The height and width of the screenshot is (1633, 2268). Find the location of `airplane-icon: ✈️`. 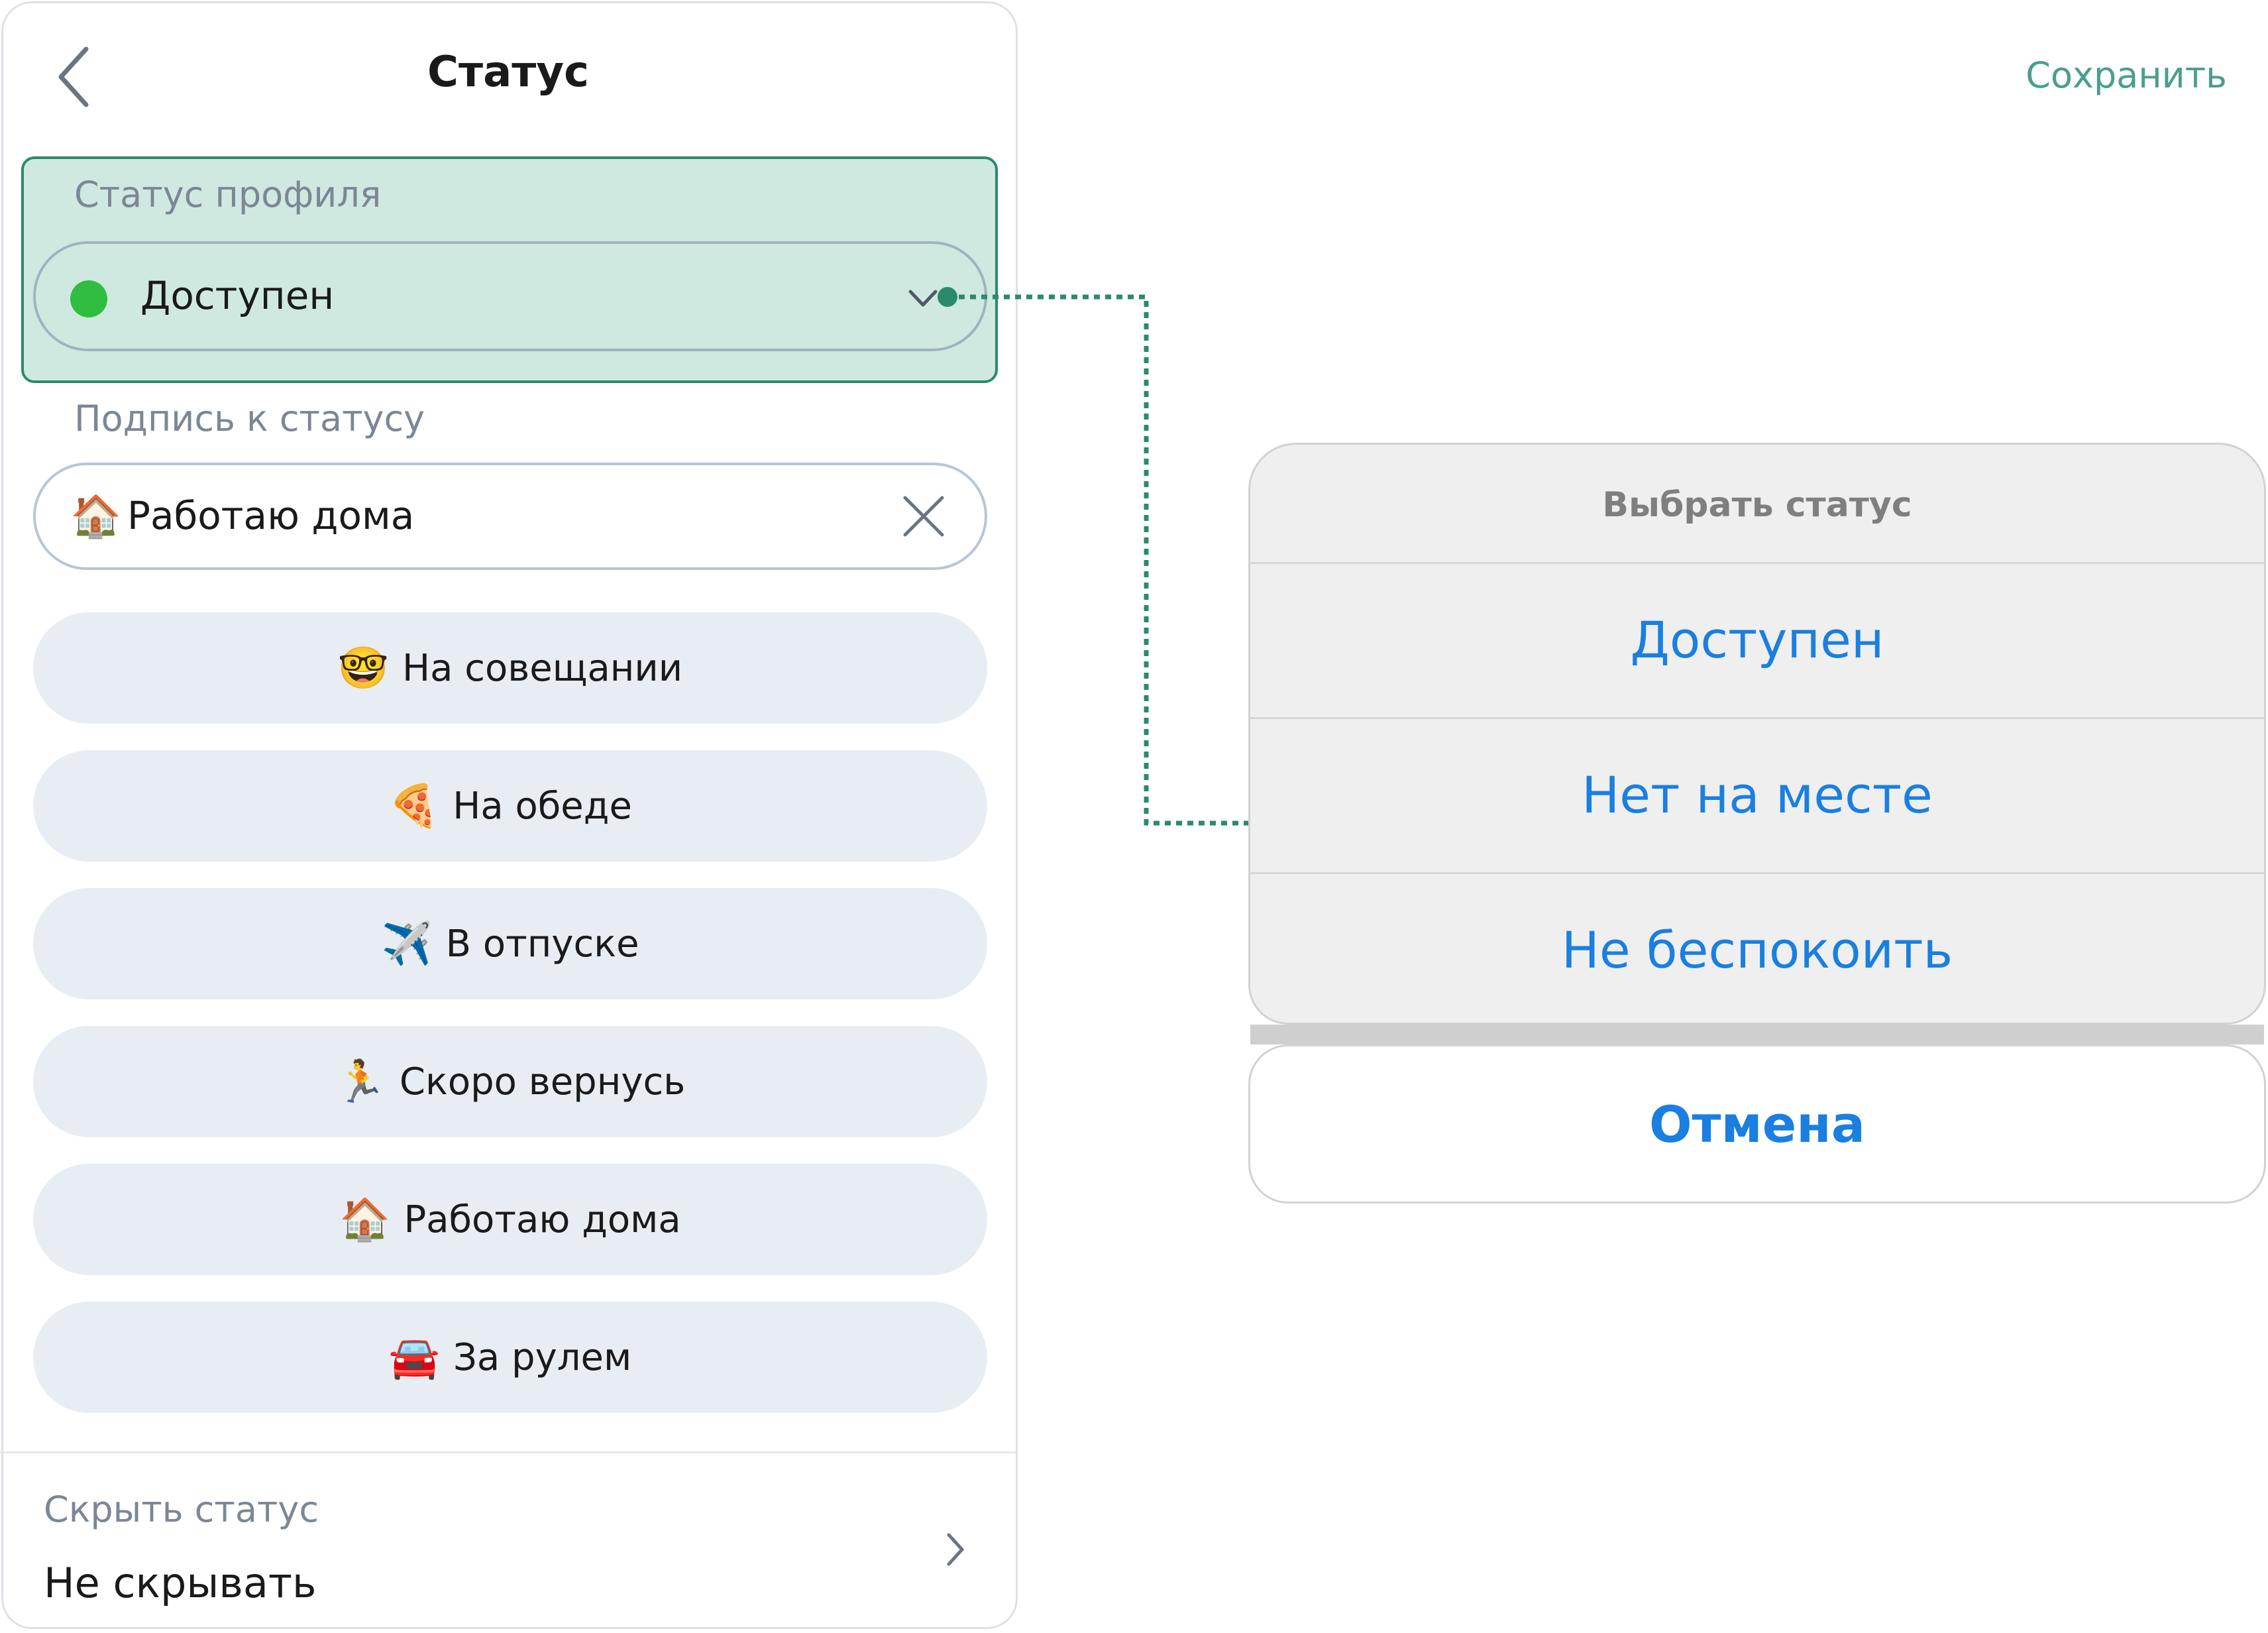

airplane-icon: ✈️ is located at coordinates (407, 943).